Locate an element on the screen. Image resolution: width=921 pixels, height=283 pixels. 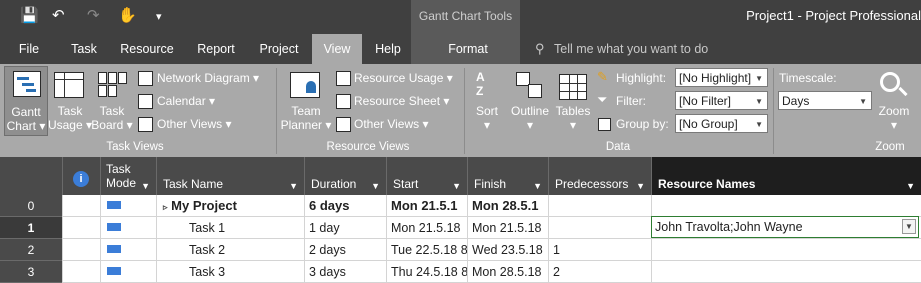
tab-report: Report is located at coordinates (216, 49).